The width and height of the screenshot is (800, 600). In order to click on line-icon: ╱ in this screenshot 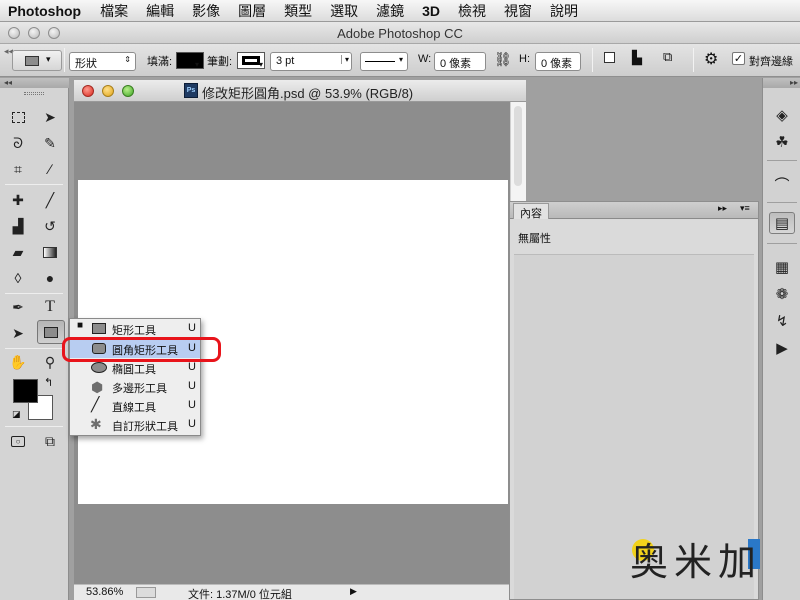, I will do `click(95, 404)`.